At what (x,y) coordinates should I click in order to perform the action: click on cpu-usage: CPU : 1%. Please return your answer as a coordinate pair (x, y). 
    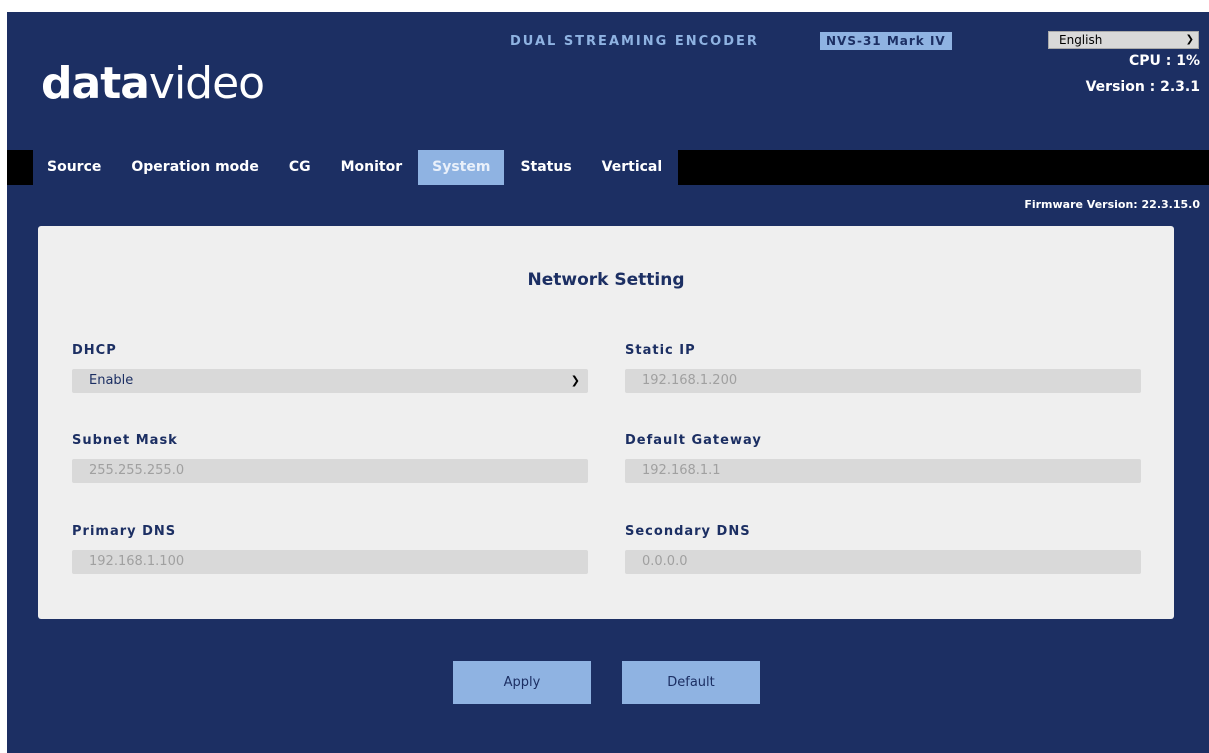
    Looking at the image, I should click on (1164, 61).